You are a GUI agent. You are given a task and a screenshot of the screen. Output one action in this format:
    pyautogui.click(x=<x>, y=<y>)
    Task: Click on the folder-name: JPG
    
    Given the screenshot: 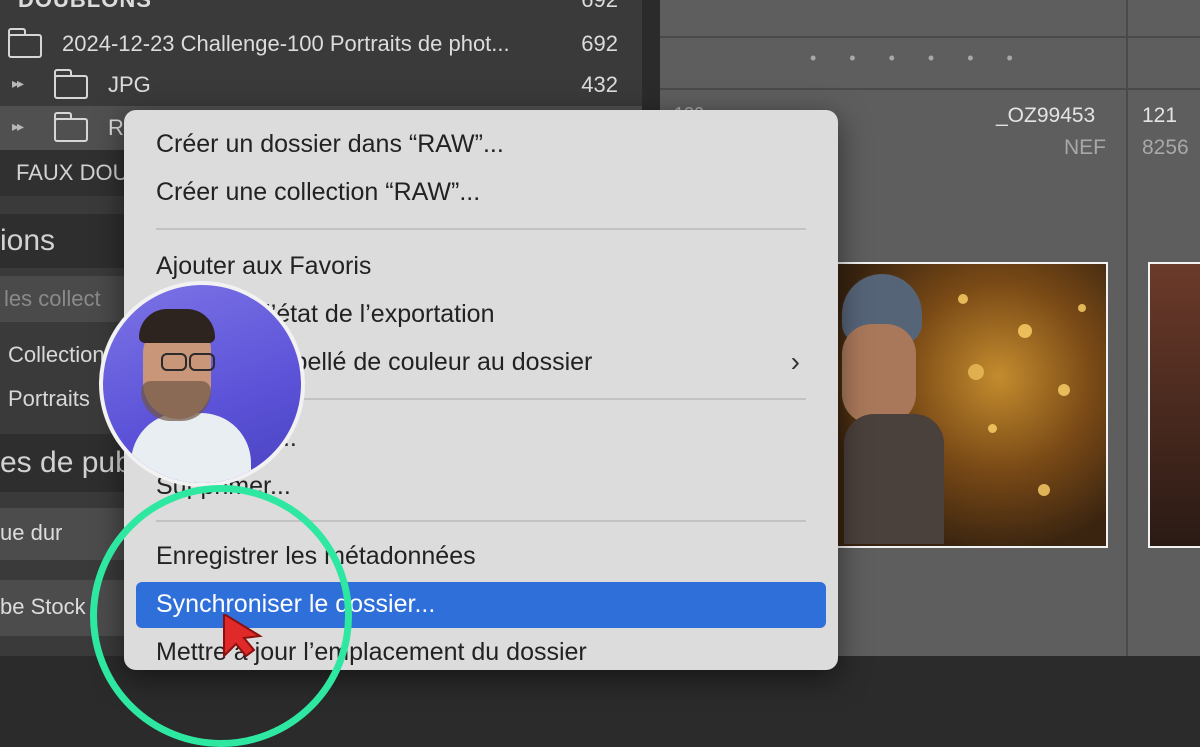 What is the action you would take?
    pyautogui.click(x=129, y=84)
    